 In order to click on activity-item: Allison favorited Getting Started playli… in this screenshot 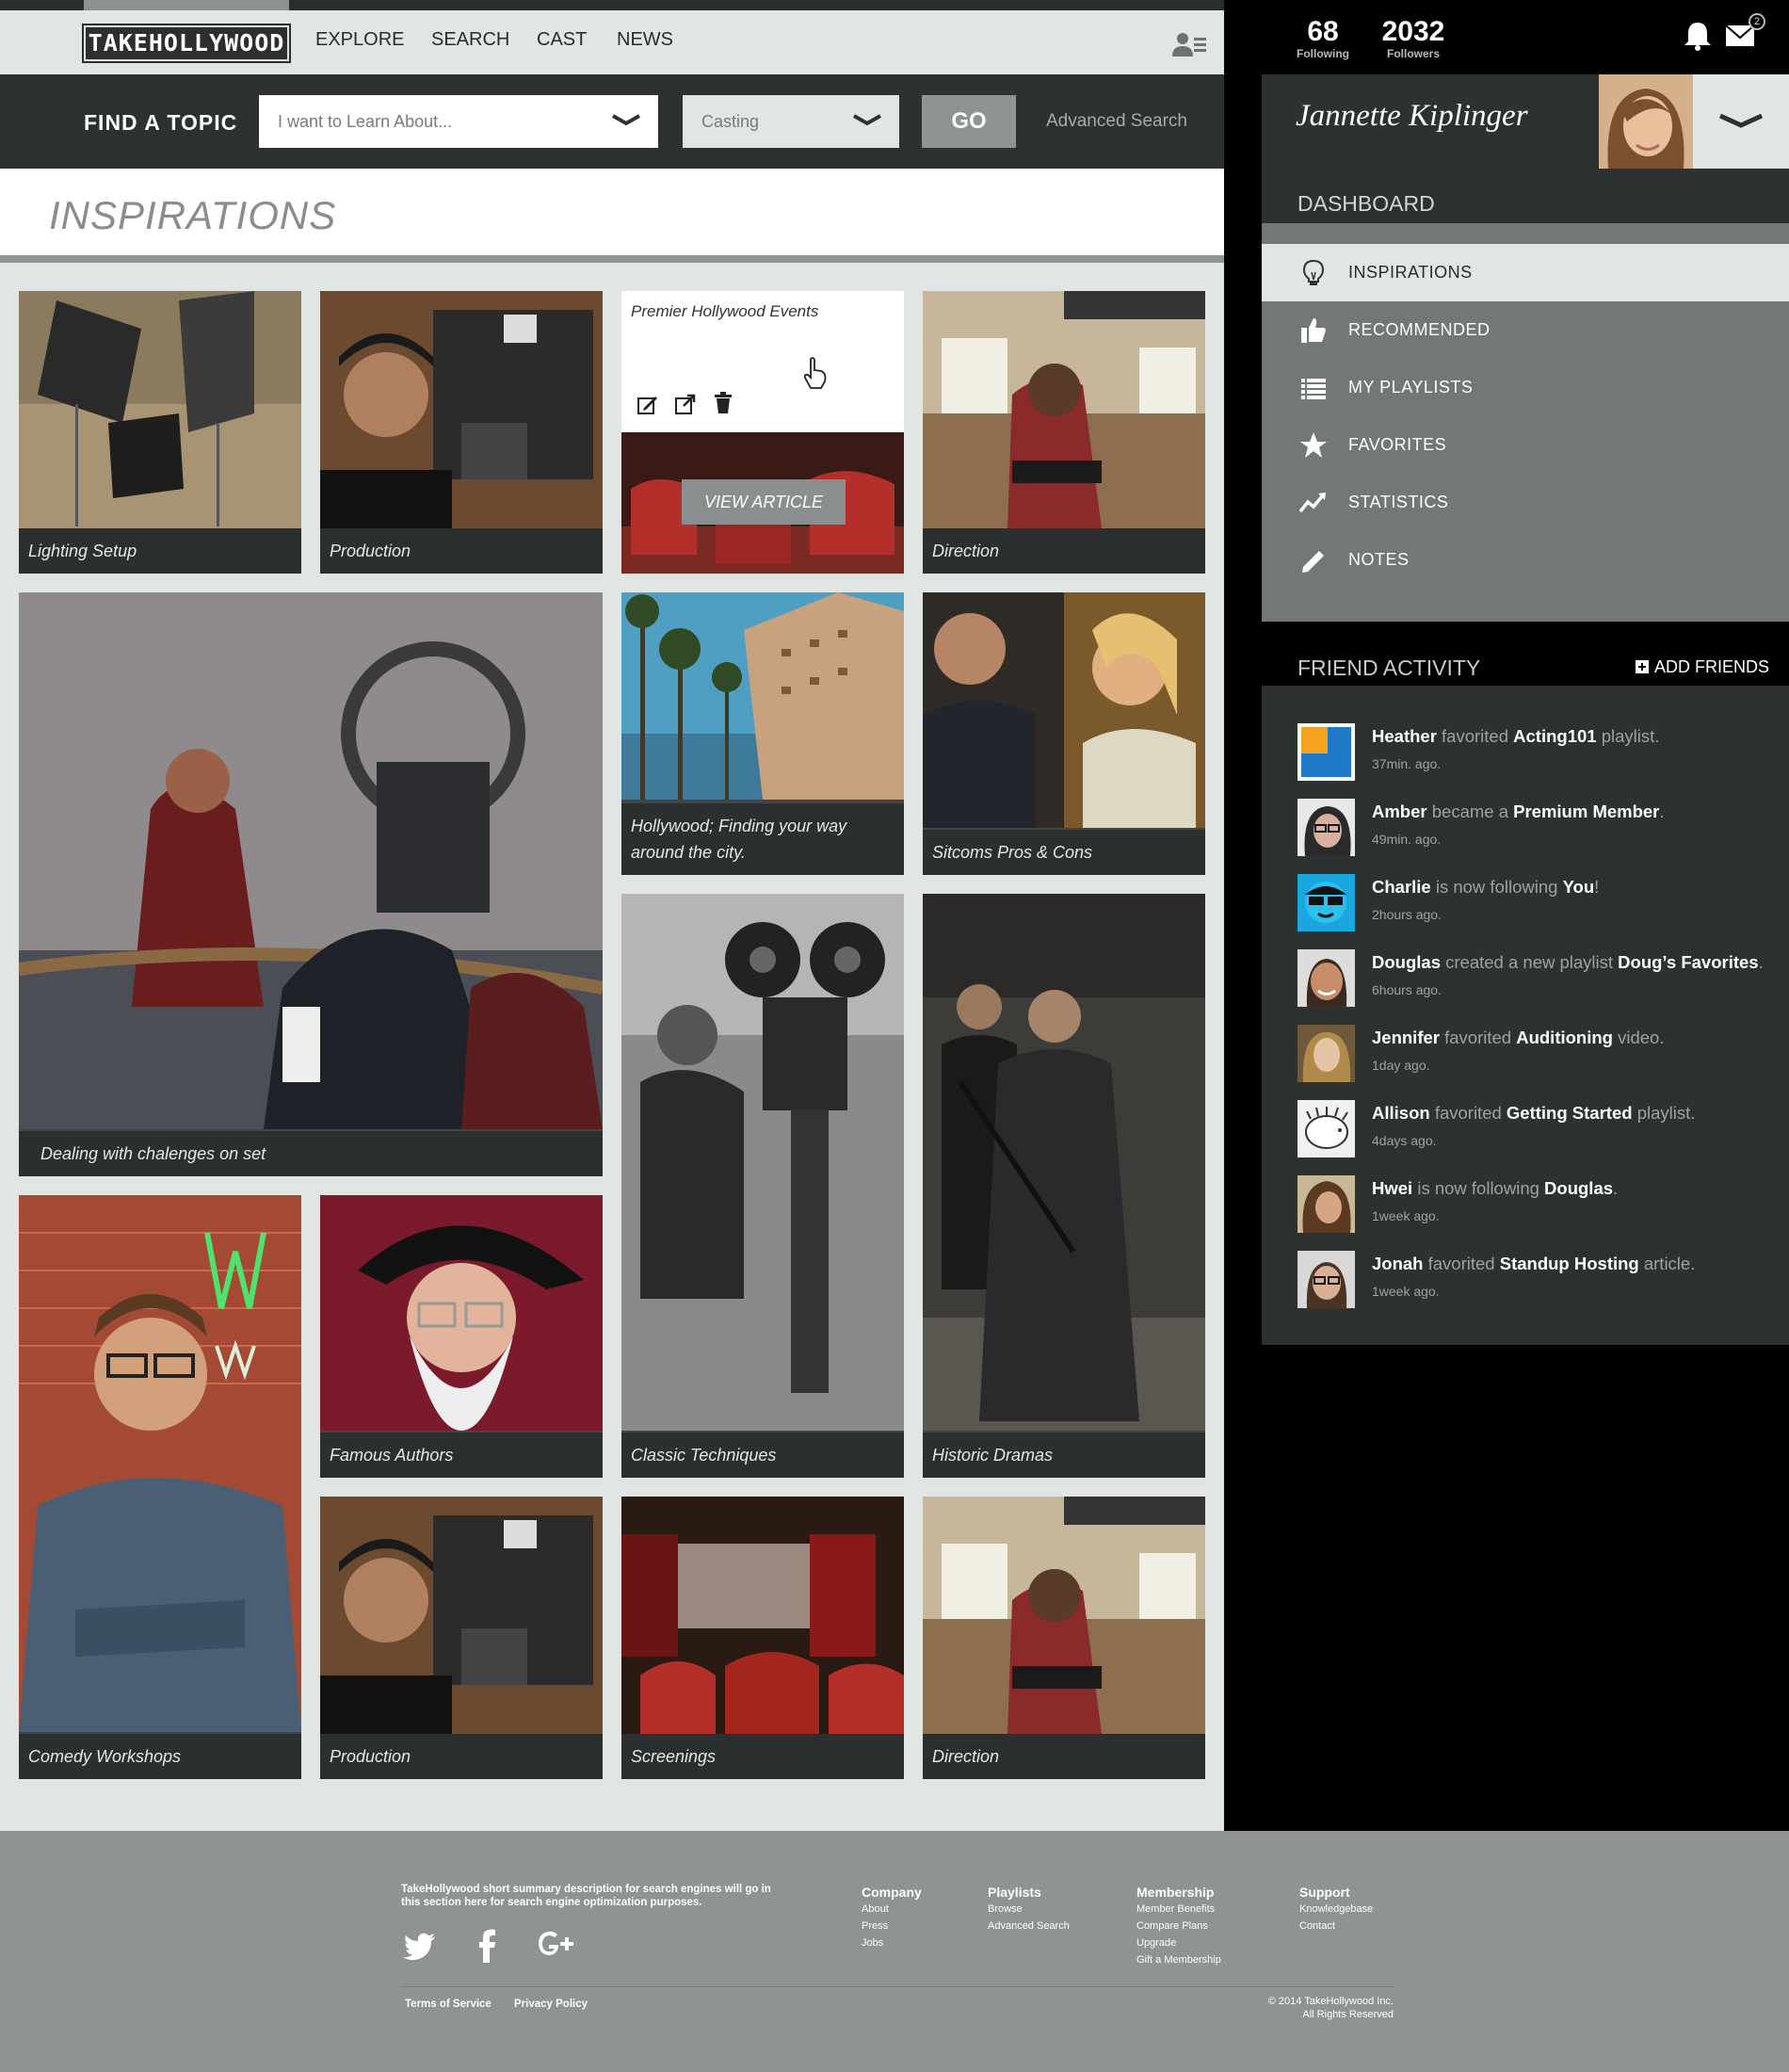, I will do `click(1542, 1129)`.